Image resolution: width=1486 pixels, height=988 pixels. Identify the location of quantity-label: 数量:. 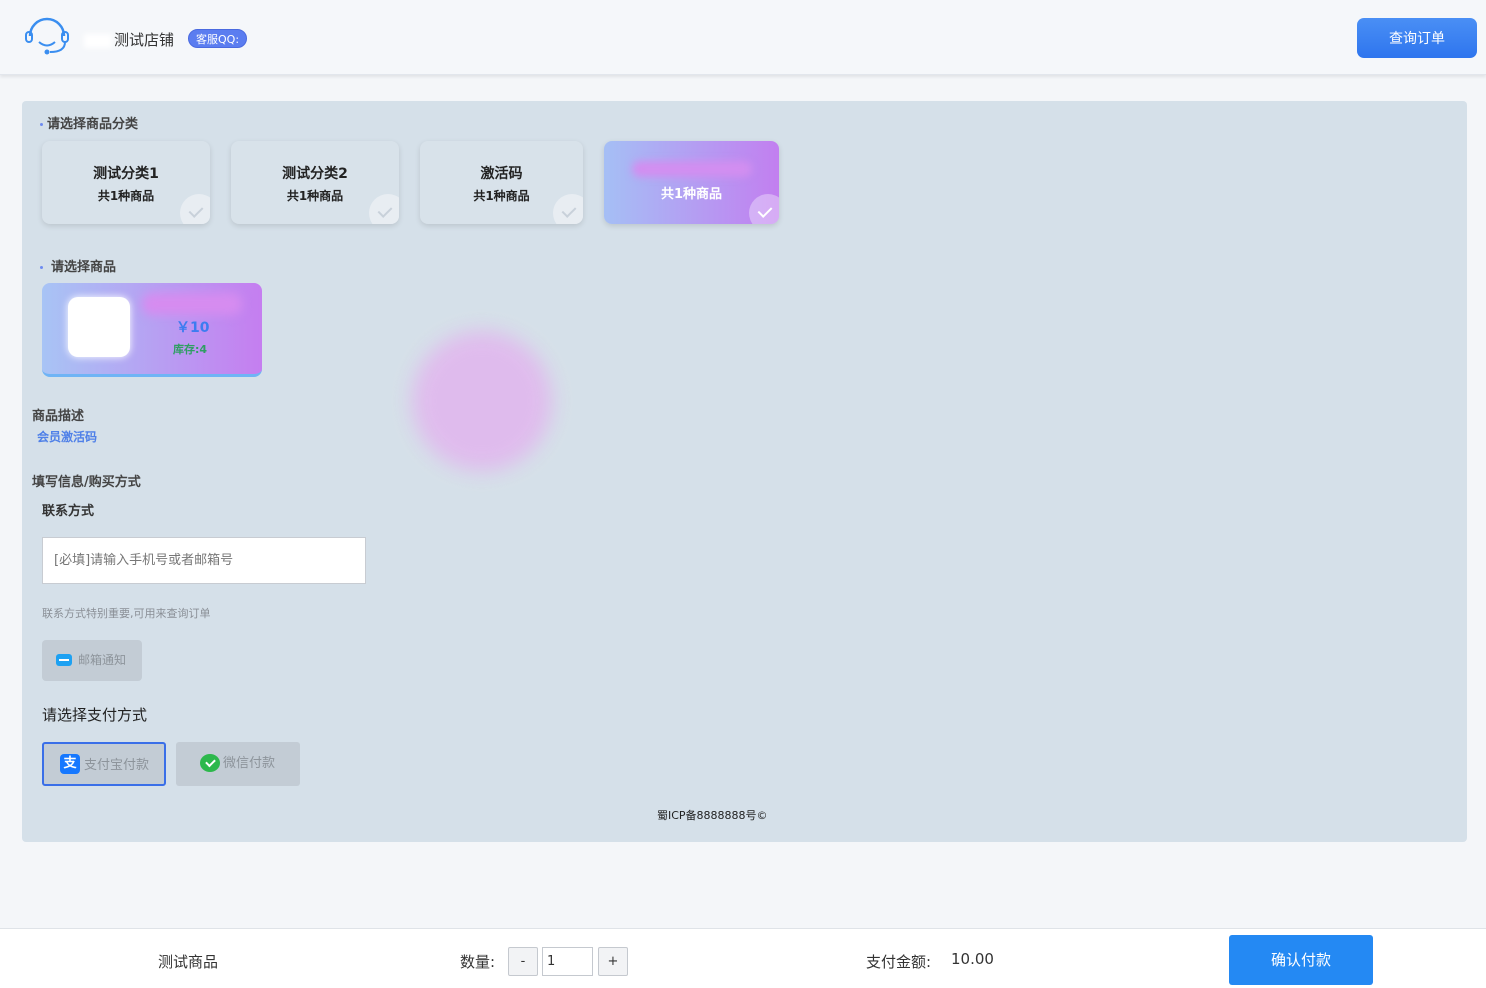
(478, 962).